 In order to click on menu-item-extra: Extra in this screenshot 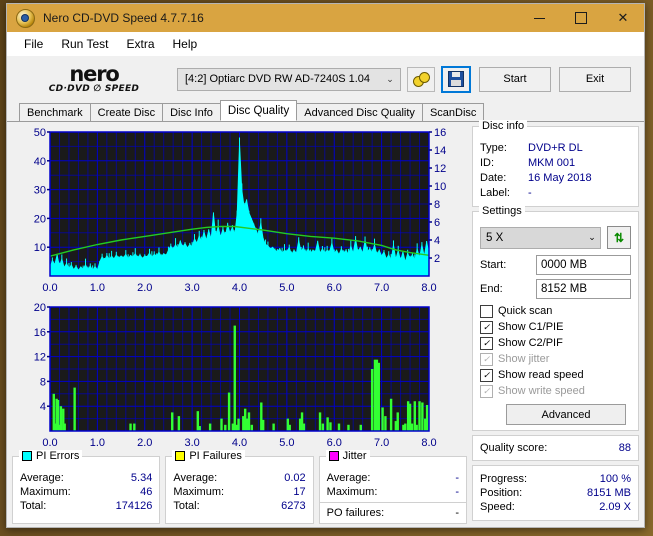, I will do `click(140, 44)`.